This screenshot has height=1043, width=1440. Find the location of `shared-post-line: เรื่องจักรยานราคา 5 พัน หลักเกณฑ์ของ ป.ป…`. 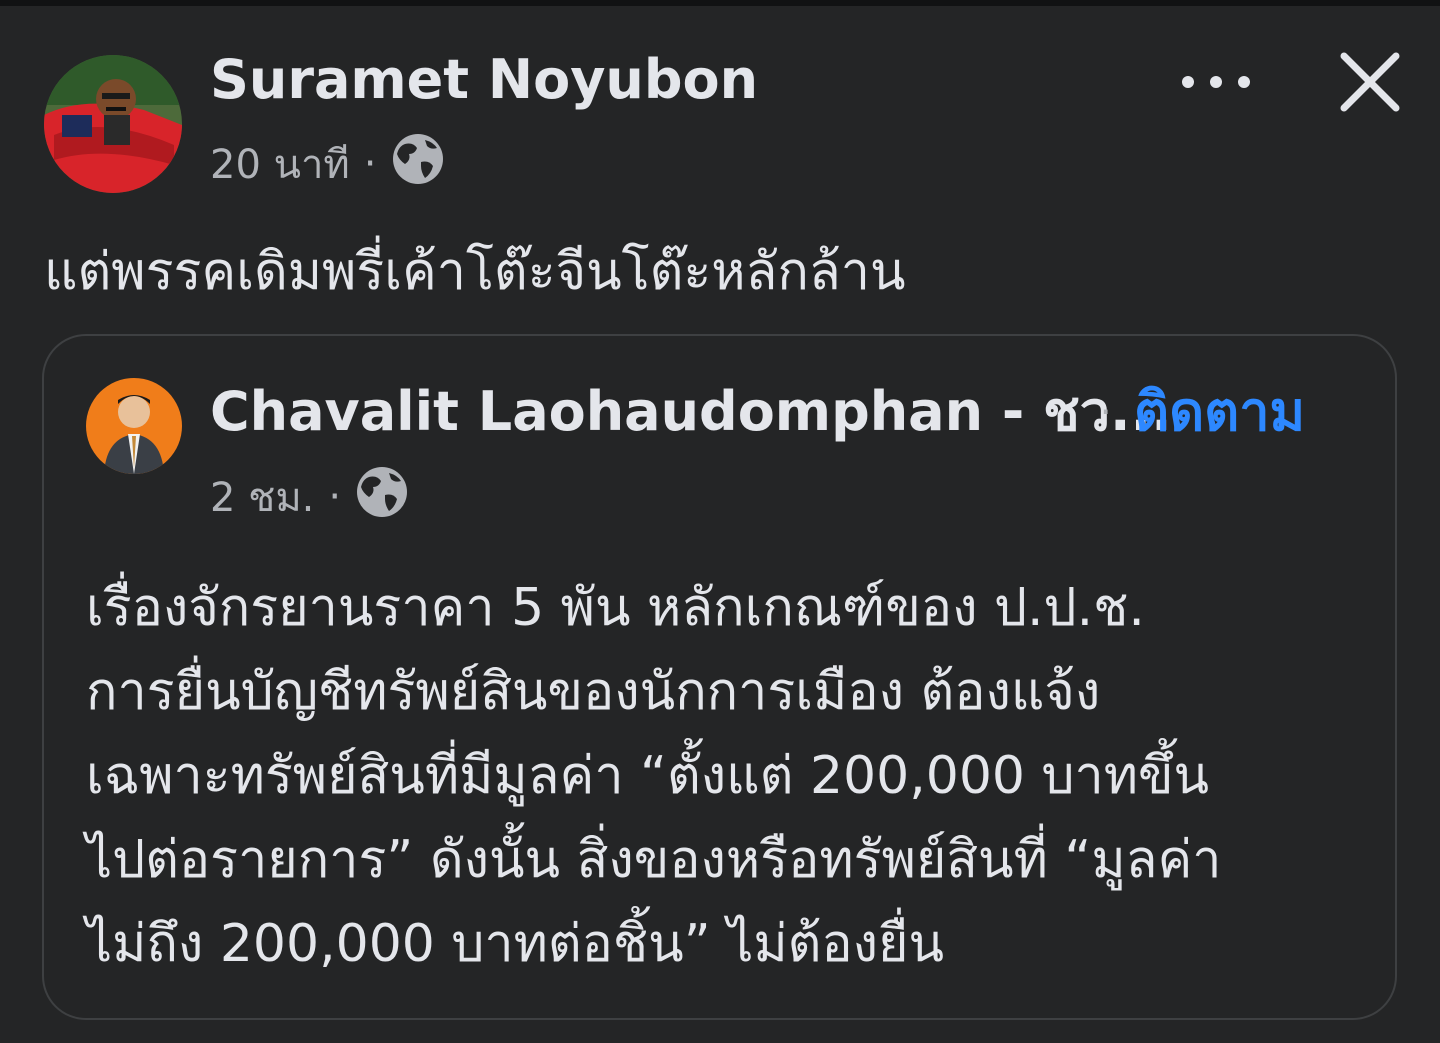

shared-post-line: เรื่องจักรยานราคา 5 พัน หลักเกณฑ์ของ ป.ป… is located at coordinates (615, 608).